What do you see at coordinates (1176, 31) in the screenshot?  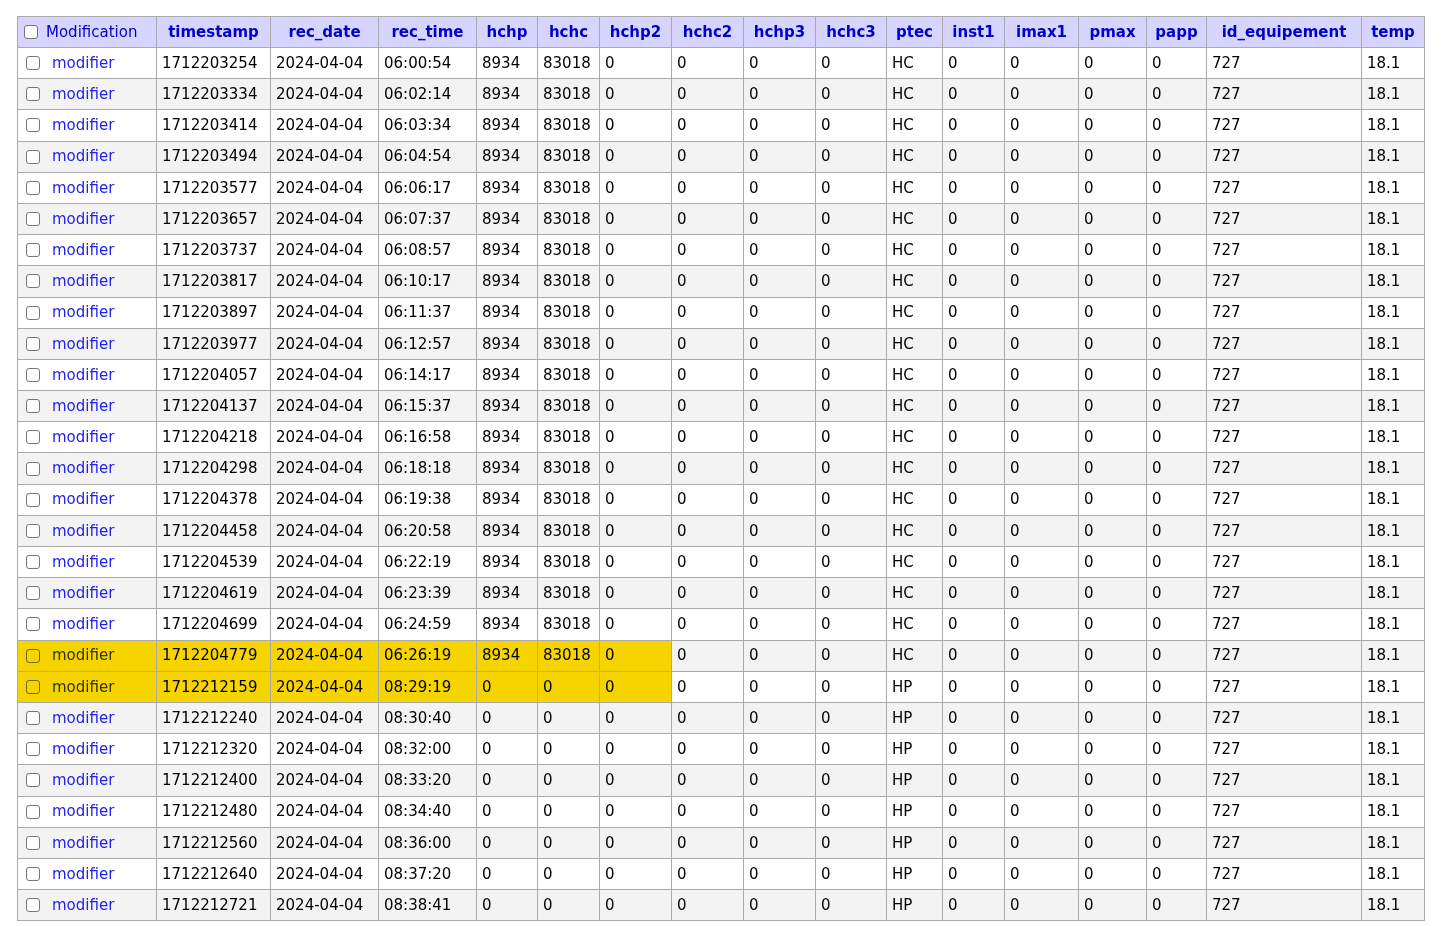 I see `column-title: papp` at bounding box center [1176, 31].